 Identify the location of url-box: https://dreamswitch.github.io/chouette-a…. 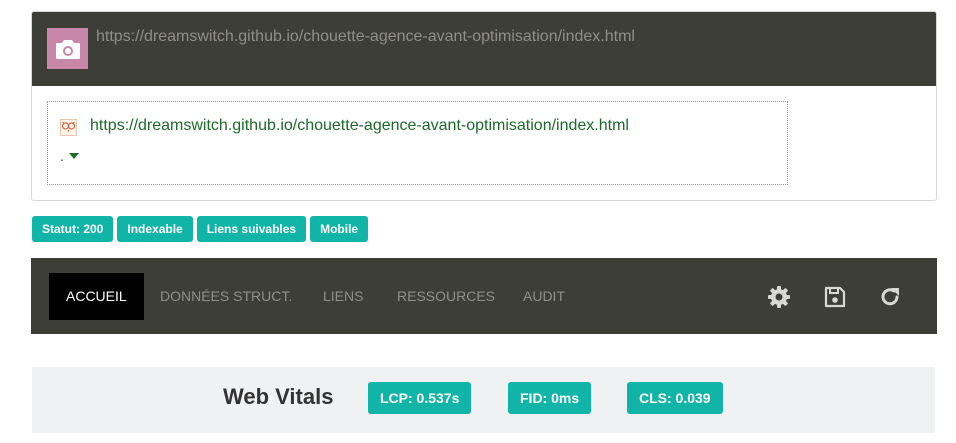
(417, 143).